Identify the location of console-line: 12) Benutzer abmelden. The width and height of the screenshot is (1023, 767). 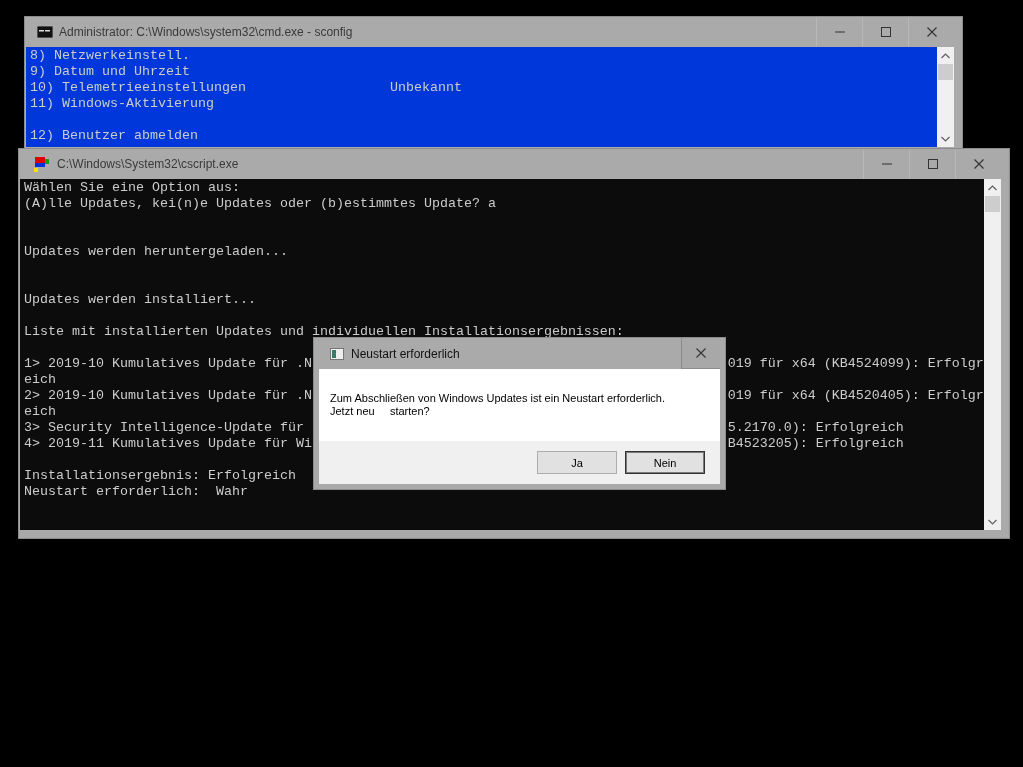
(114, 135).